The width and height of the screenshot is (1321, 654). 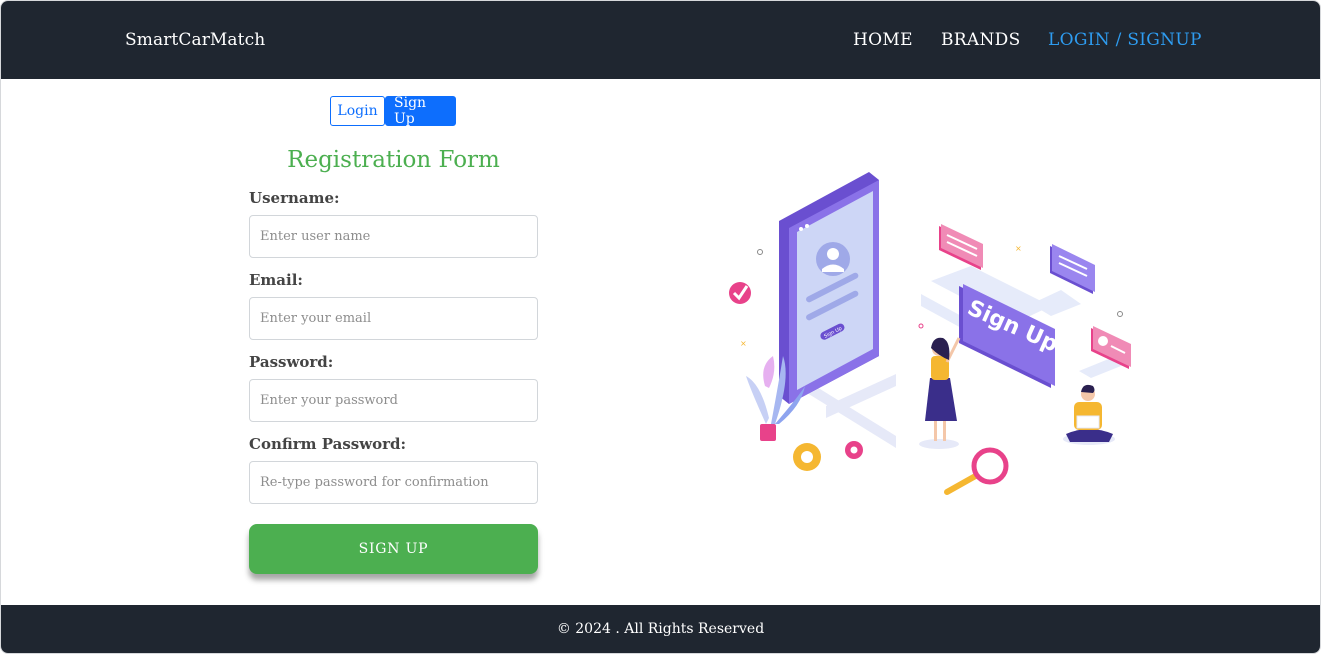 I want to click on phone-illustration: Sign Up, so click(x=829, y=288).